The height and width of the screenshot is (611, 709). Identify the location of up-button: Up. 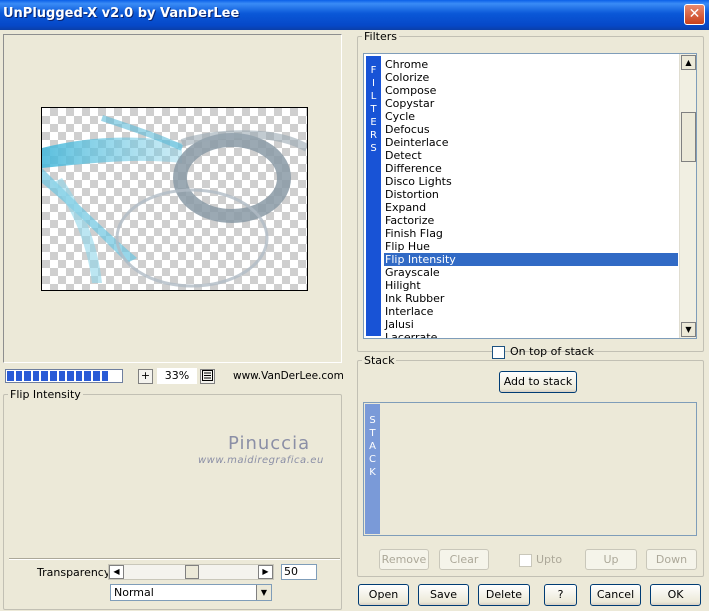
(611, 559).